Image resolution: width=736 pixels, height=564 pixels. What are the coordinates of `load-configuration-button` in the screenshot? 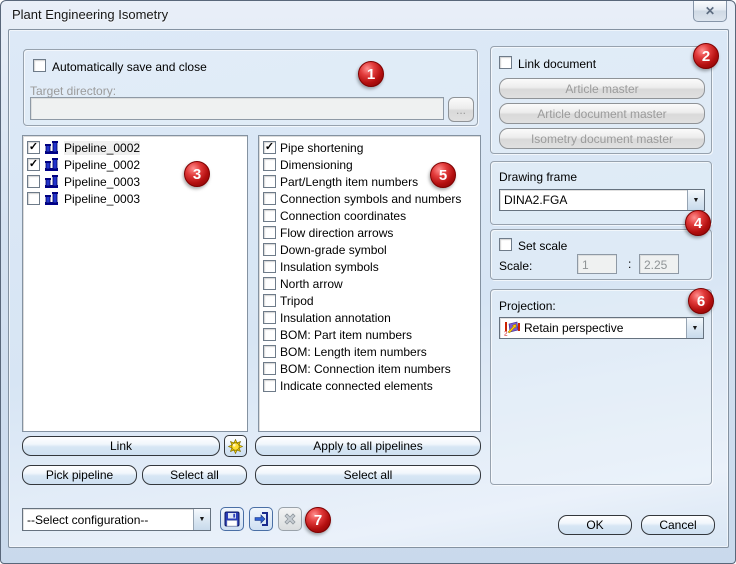 It's located at (261, 519).